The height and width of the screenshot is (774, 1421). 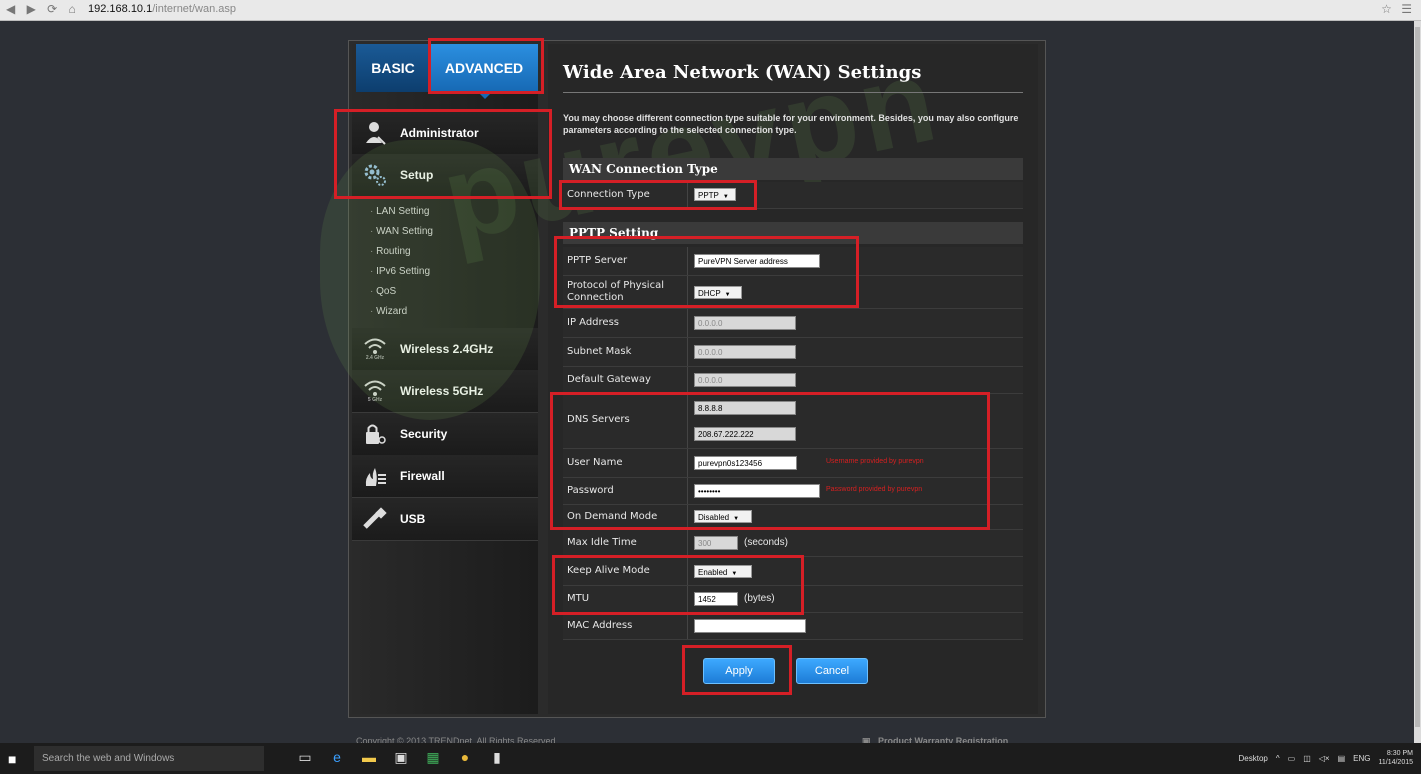 I want to click on highlight-admin-setup, so click(x=443, y=154).